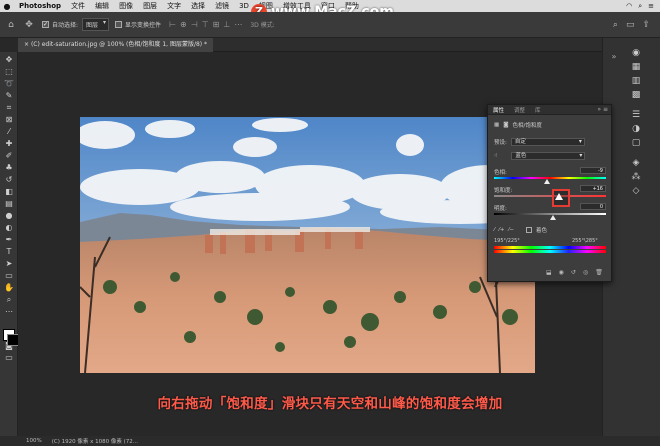  What do you see at coordinates (9, 96) in the screenshot?
I see `quick-select-icon: ✎` at bounding box center [9, 96].